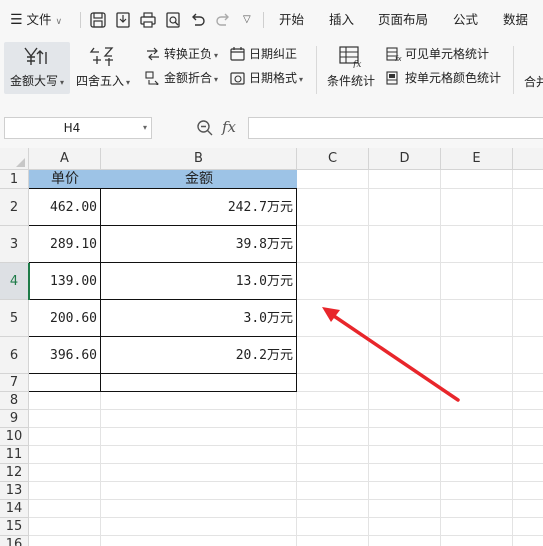 Image resolution: width=543 pixels, height=546 pixels. I want to click on convert-sign-icon, so click(153, 54).